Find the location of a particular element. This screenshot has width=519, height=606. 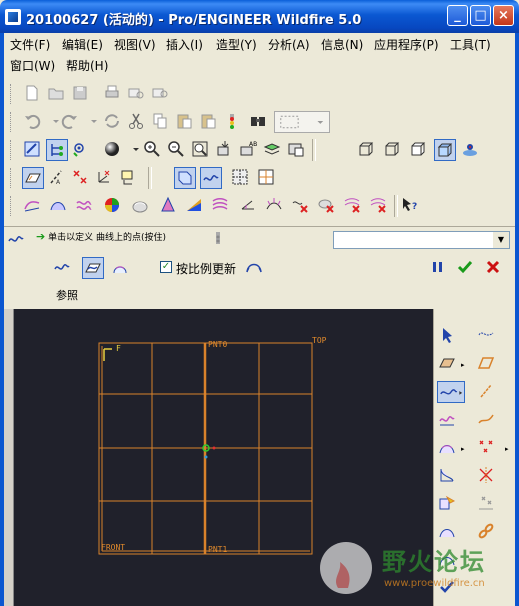

regen-manager-icon is located at coordinates (233, 122).